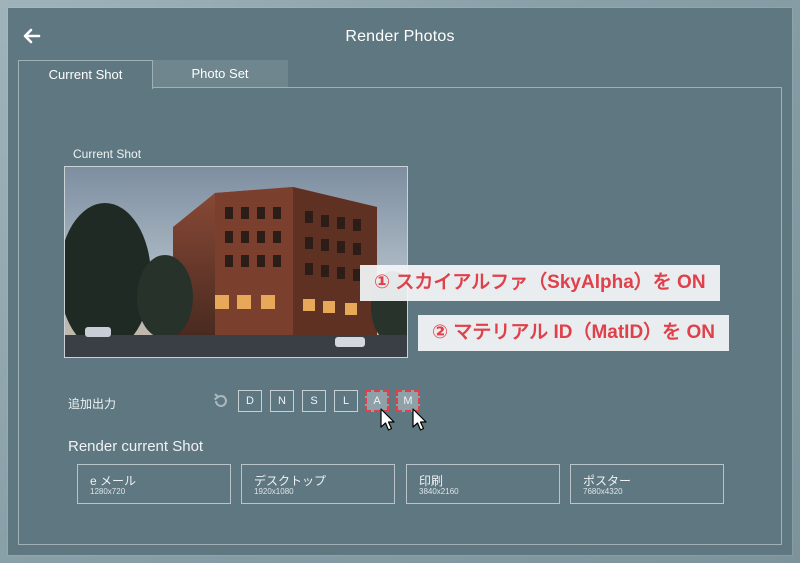  I want to click on tab-current-shot: Current Shot, so click(85, 74).